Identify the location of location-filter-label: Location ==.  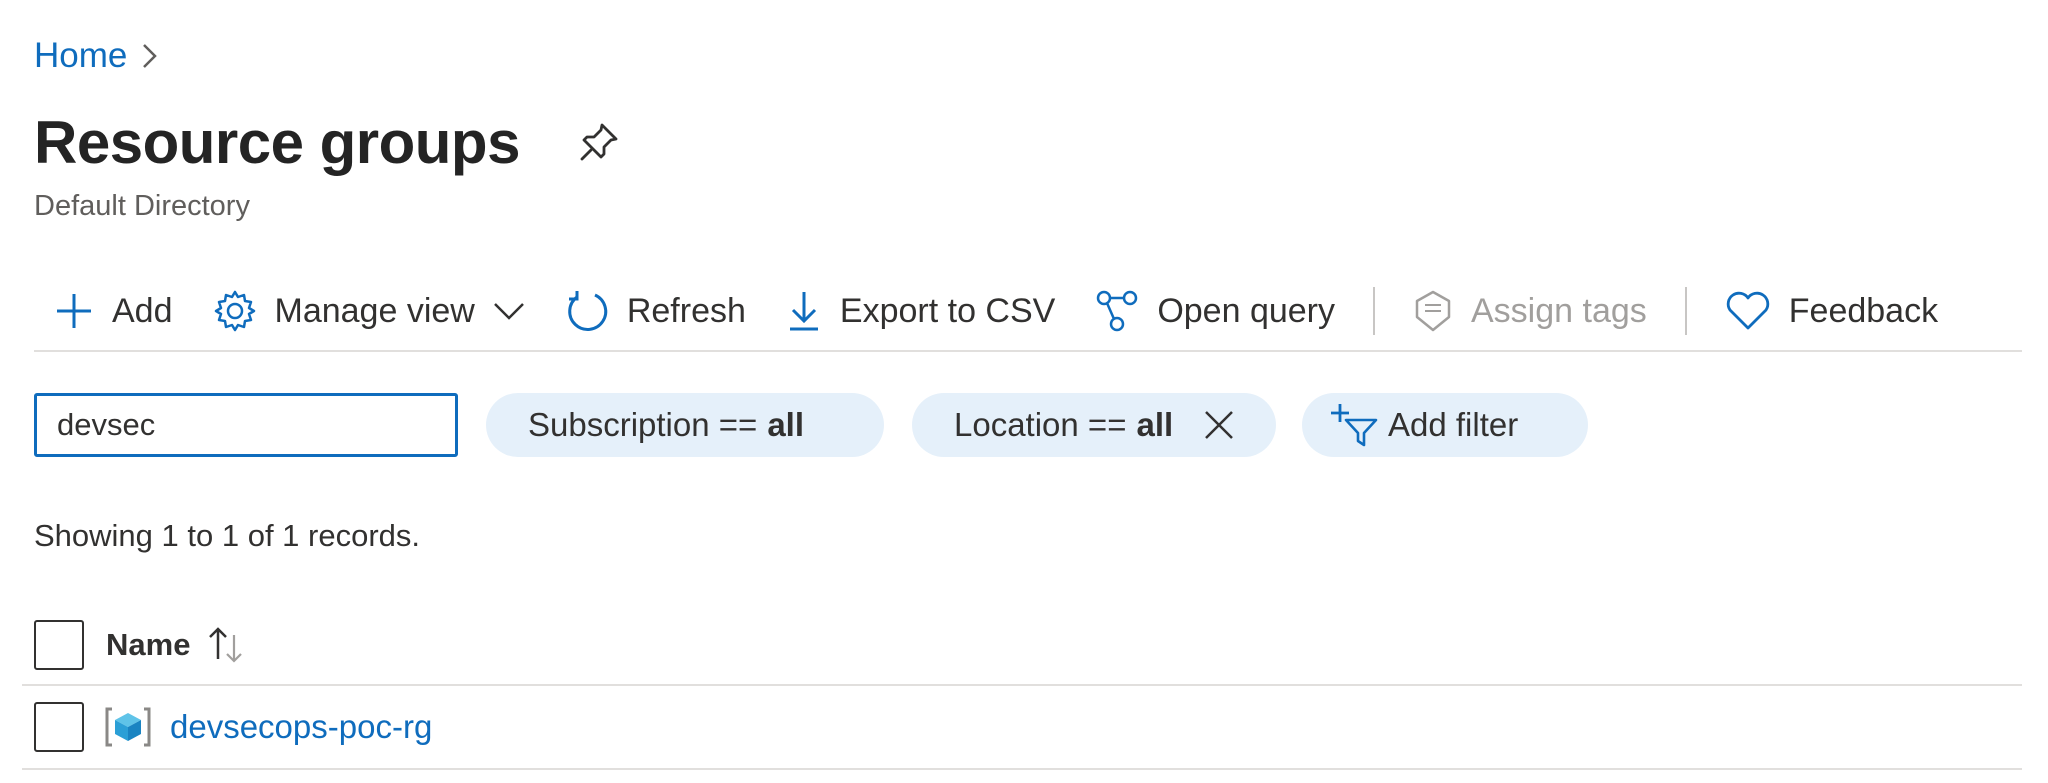
(1040, 424).